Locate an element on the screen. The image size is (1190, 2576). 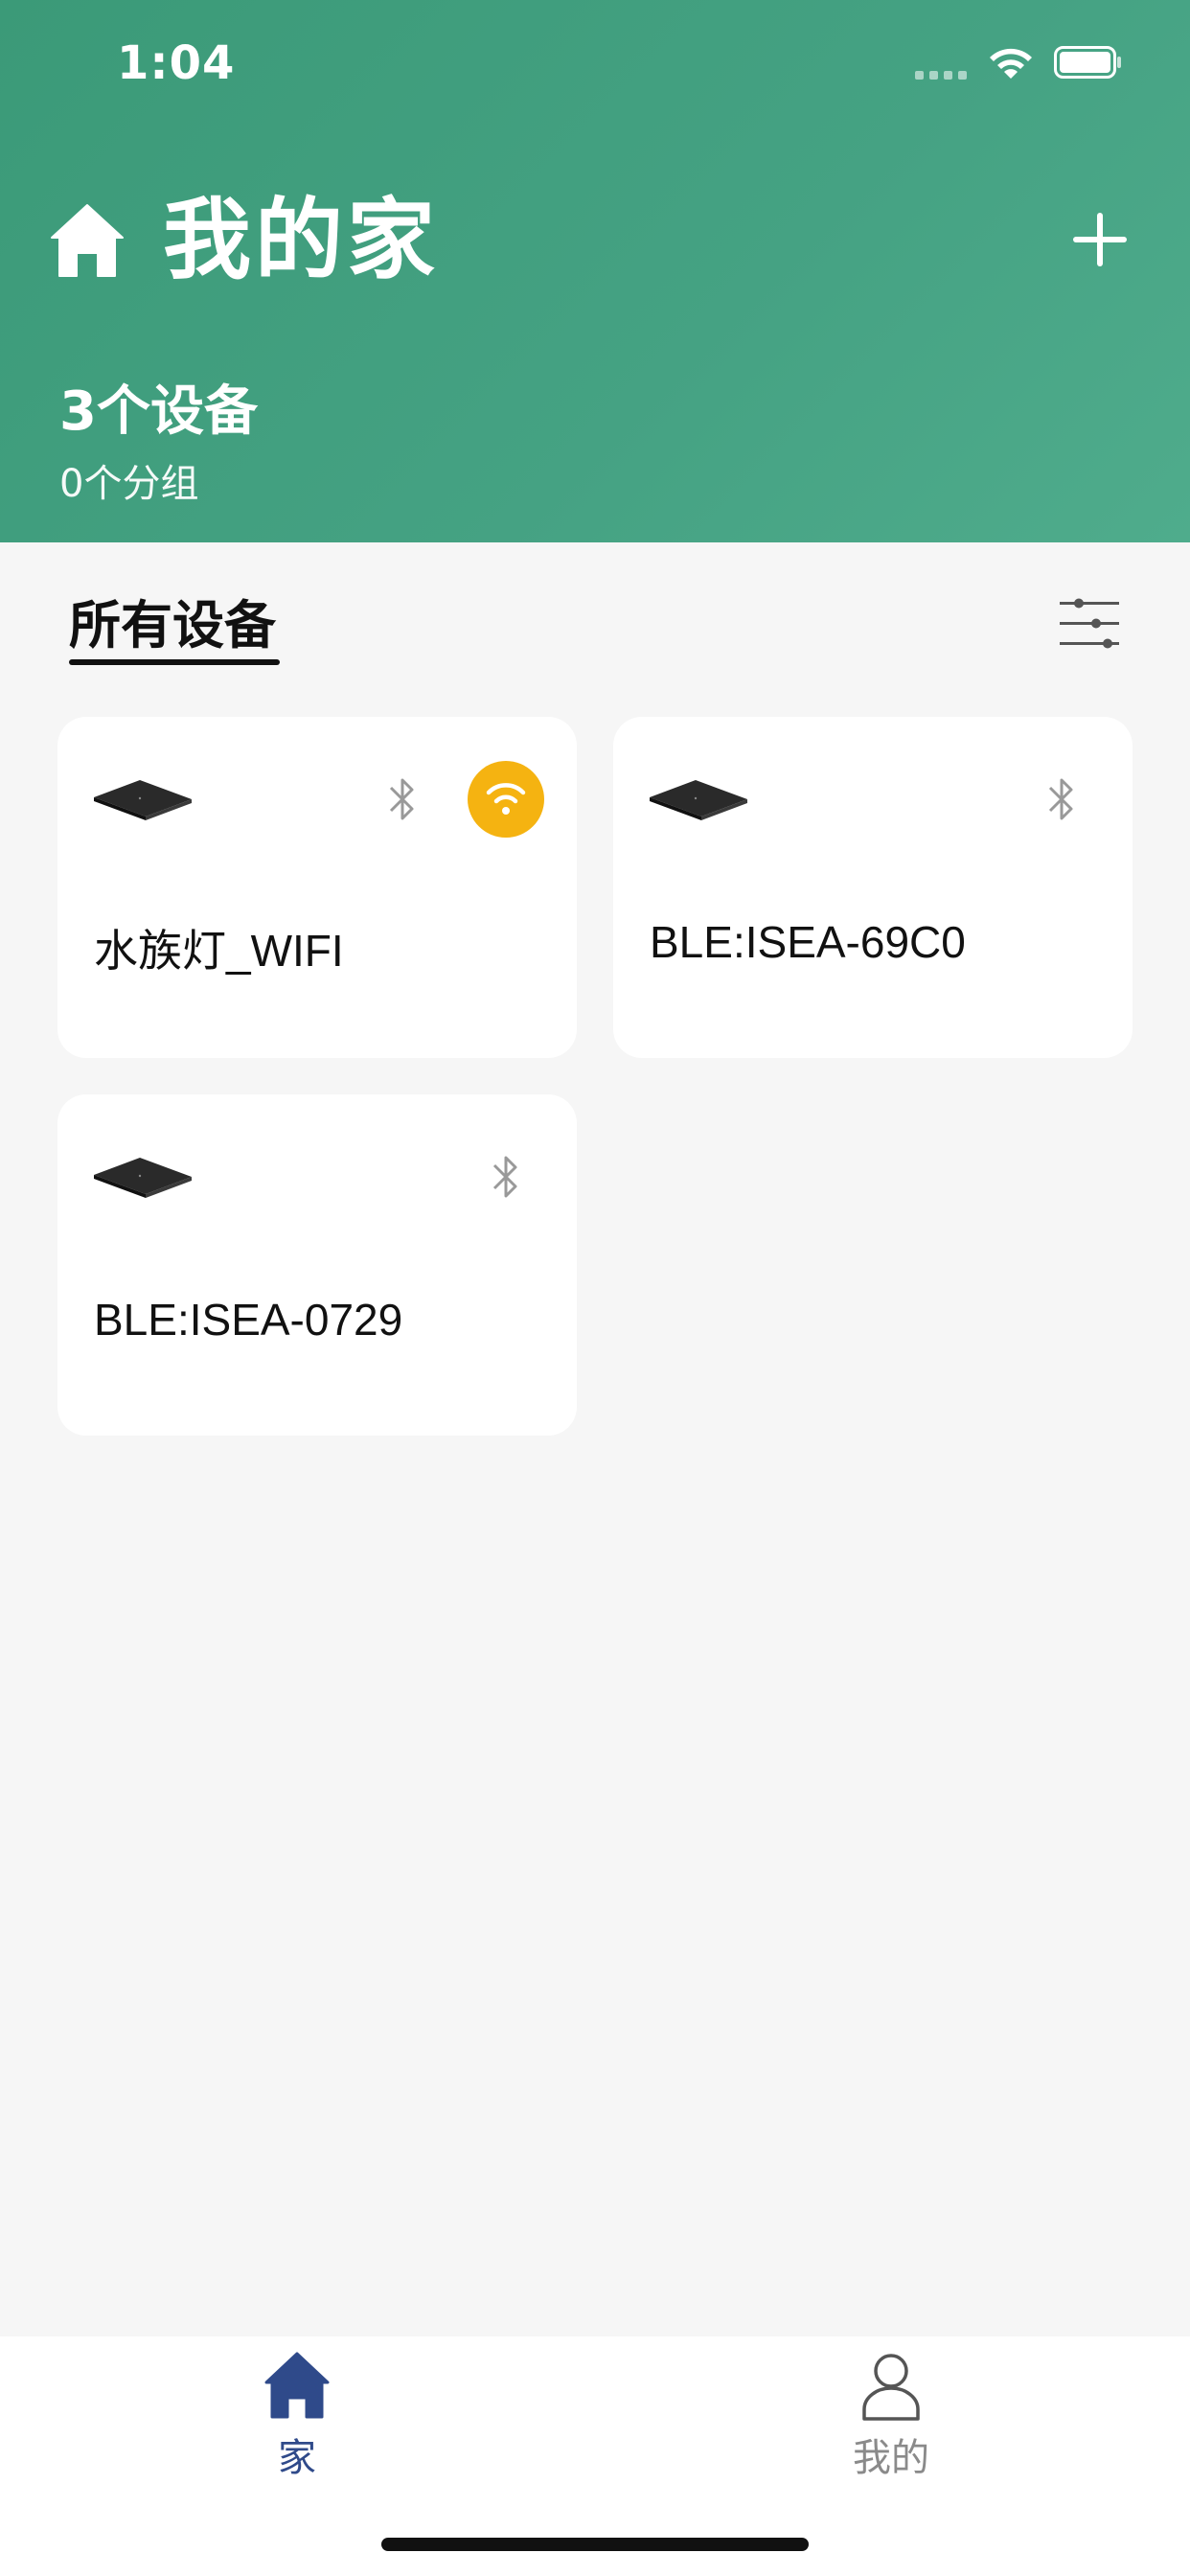
battery-icon is located at coordinates (1088, 63).